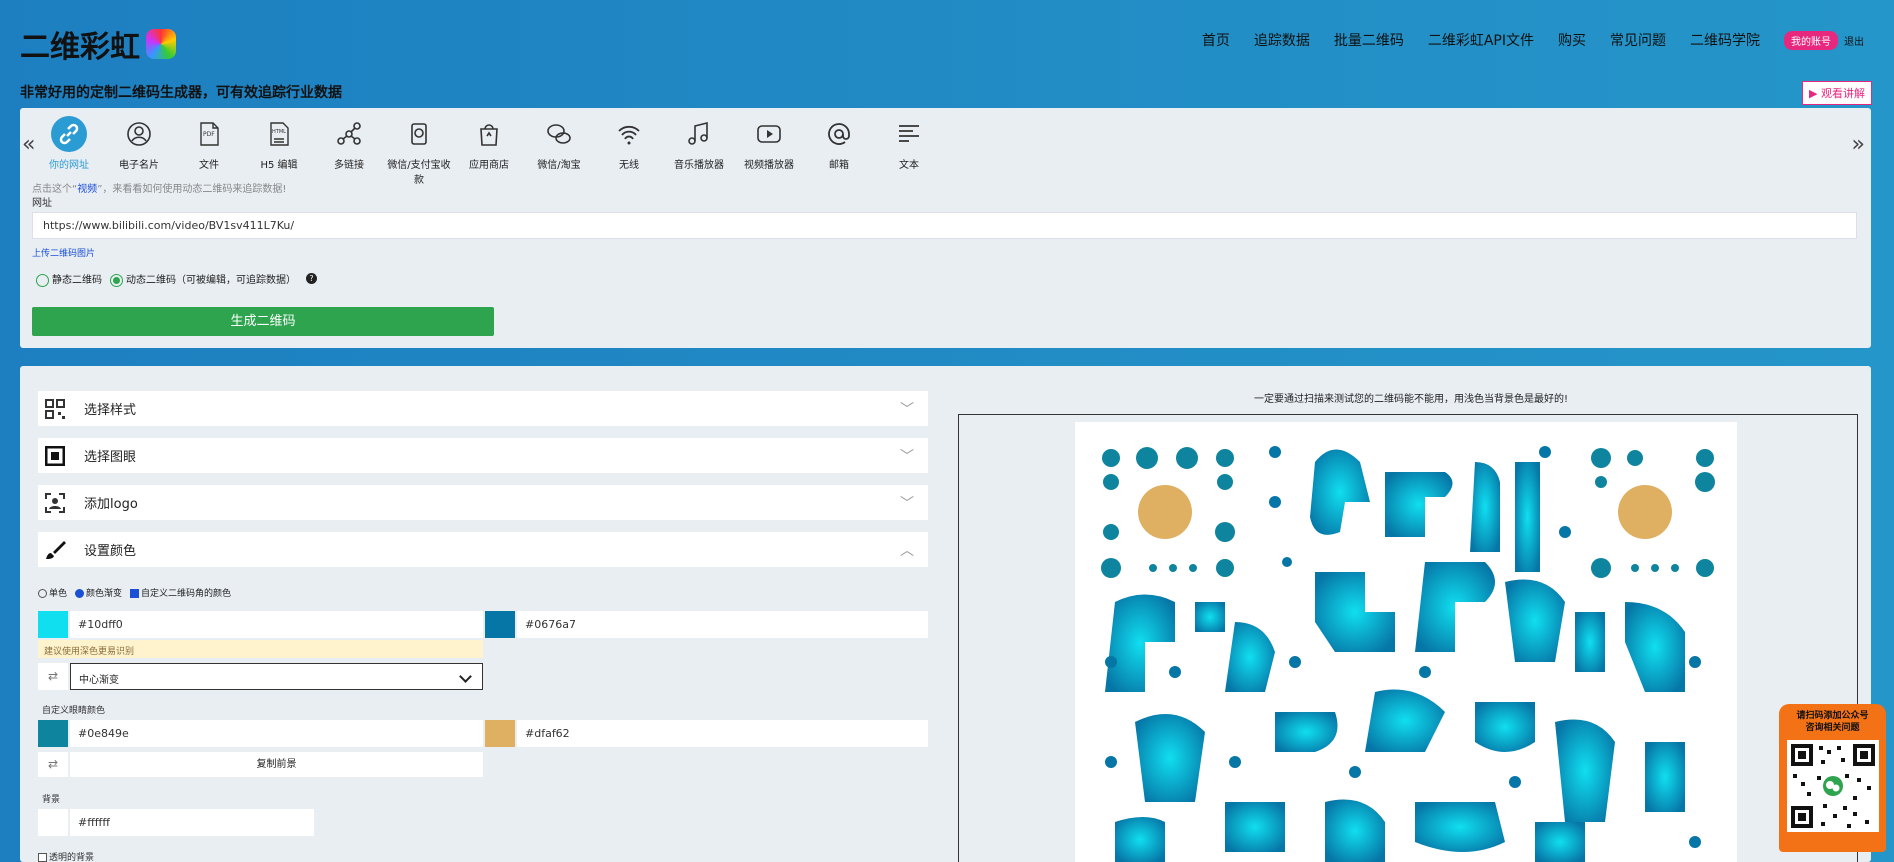 The width and height of the screenshot is (1894, 862). Describe the element at coordinates (51, 800) in the screenshot. I see `background-label: 背景` at that location.